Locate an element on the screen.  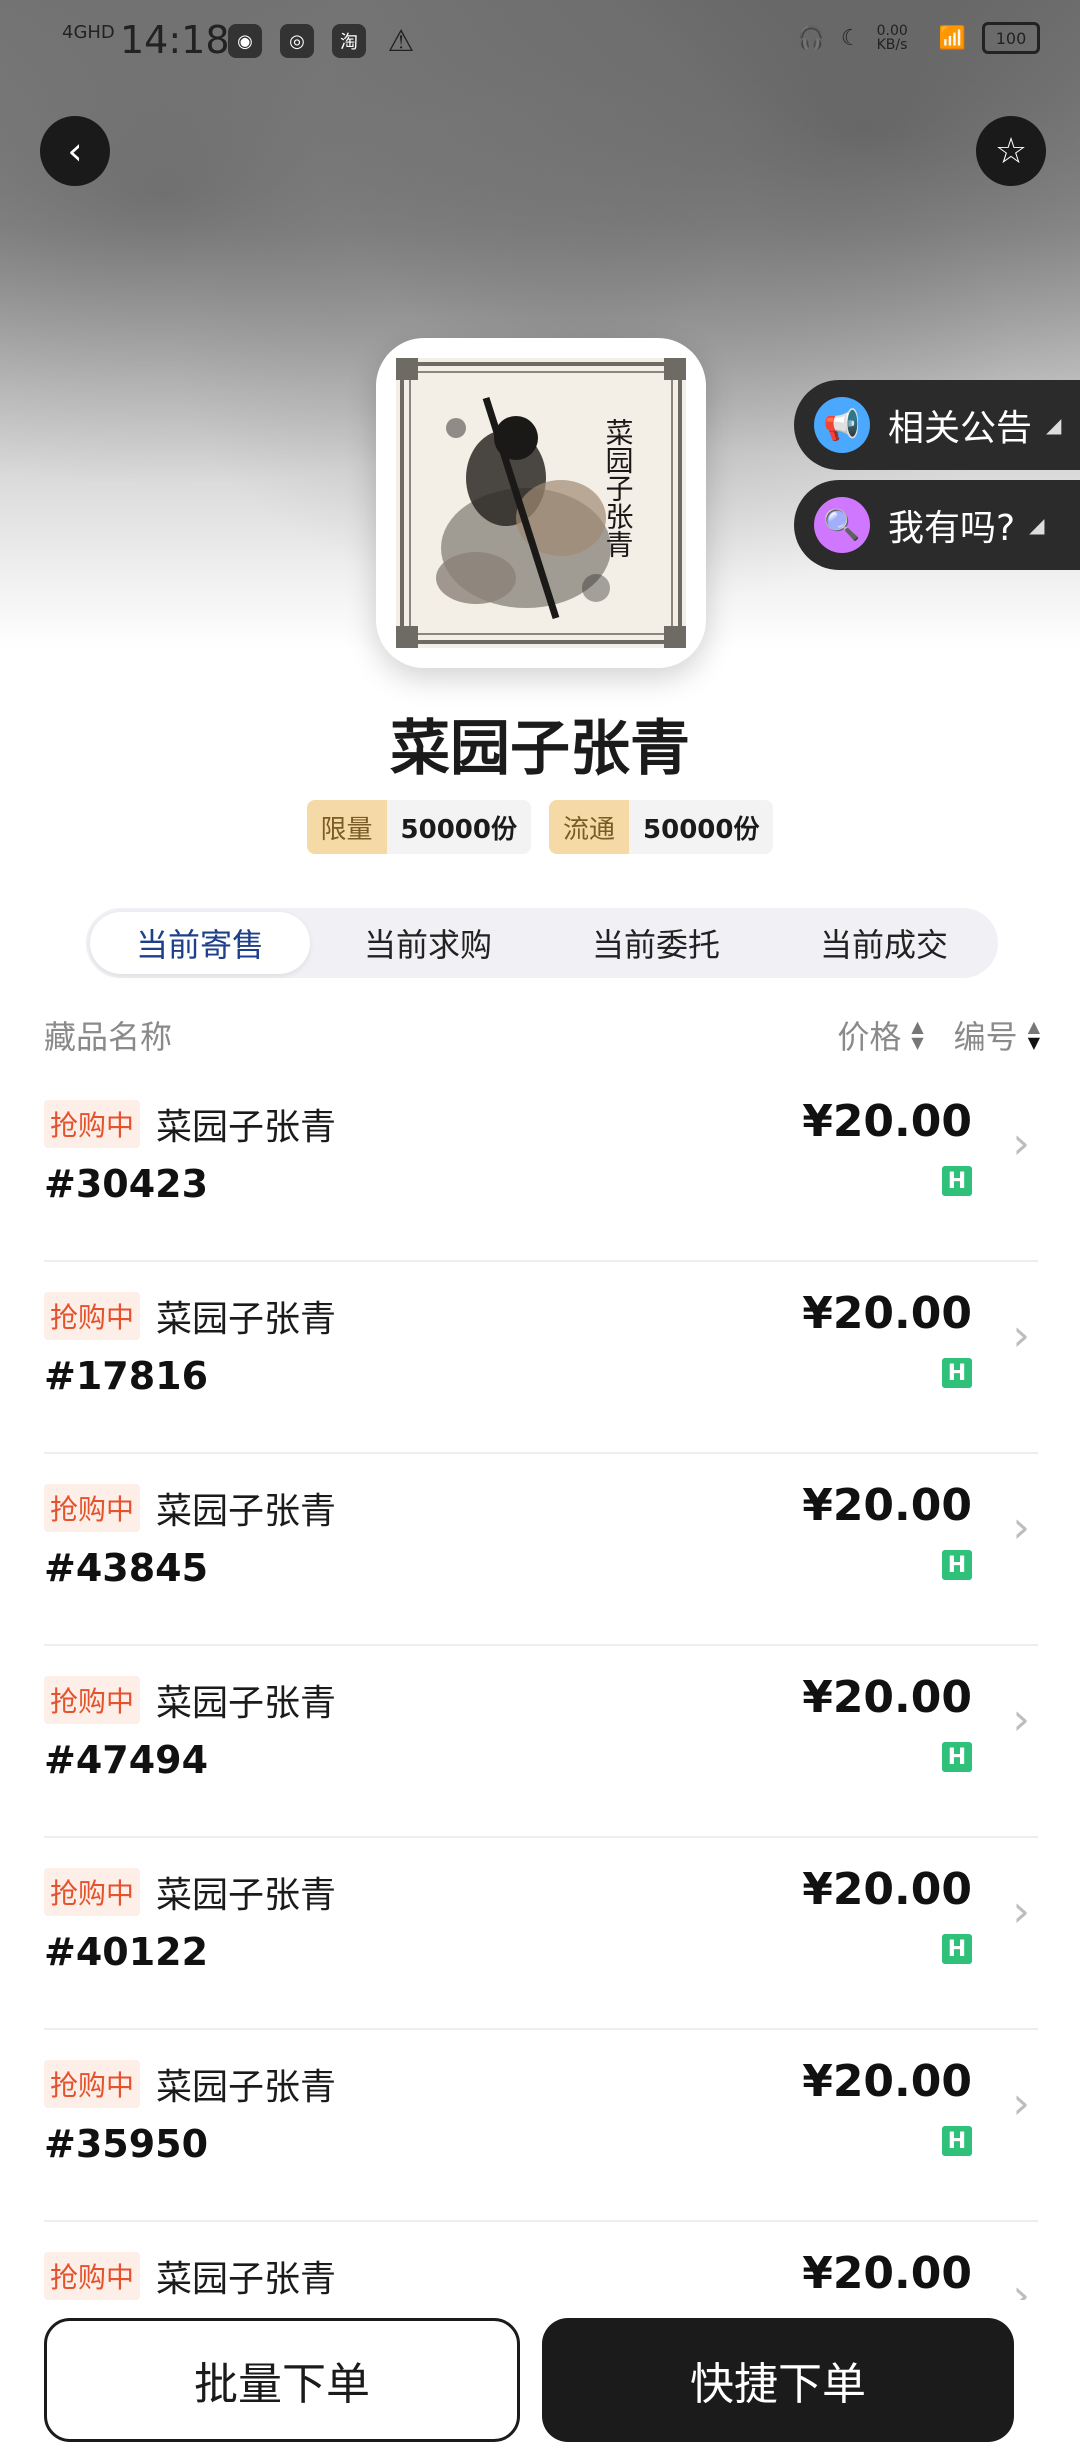
list-item: 抢购中 菜园子张青 #40122 ¥20.00 H › is located at coordinates (541, 1934).